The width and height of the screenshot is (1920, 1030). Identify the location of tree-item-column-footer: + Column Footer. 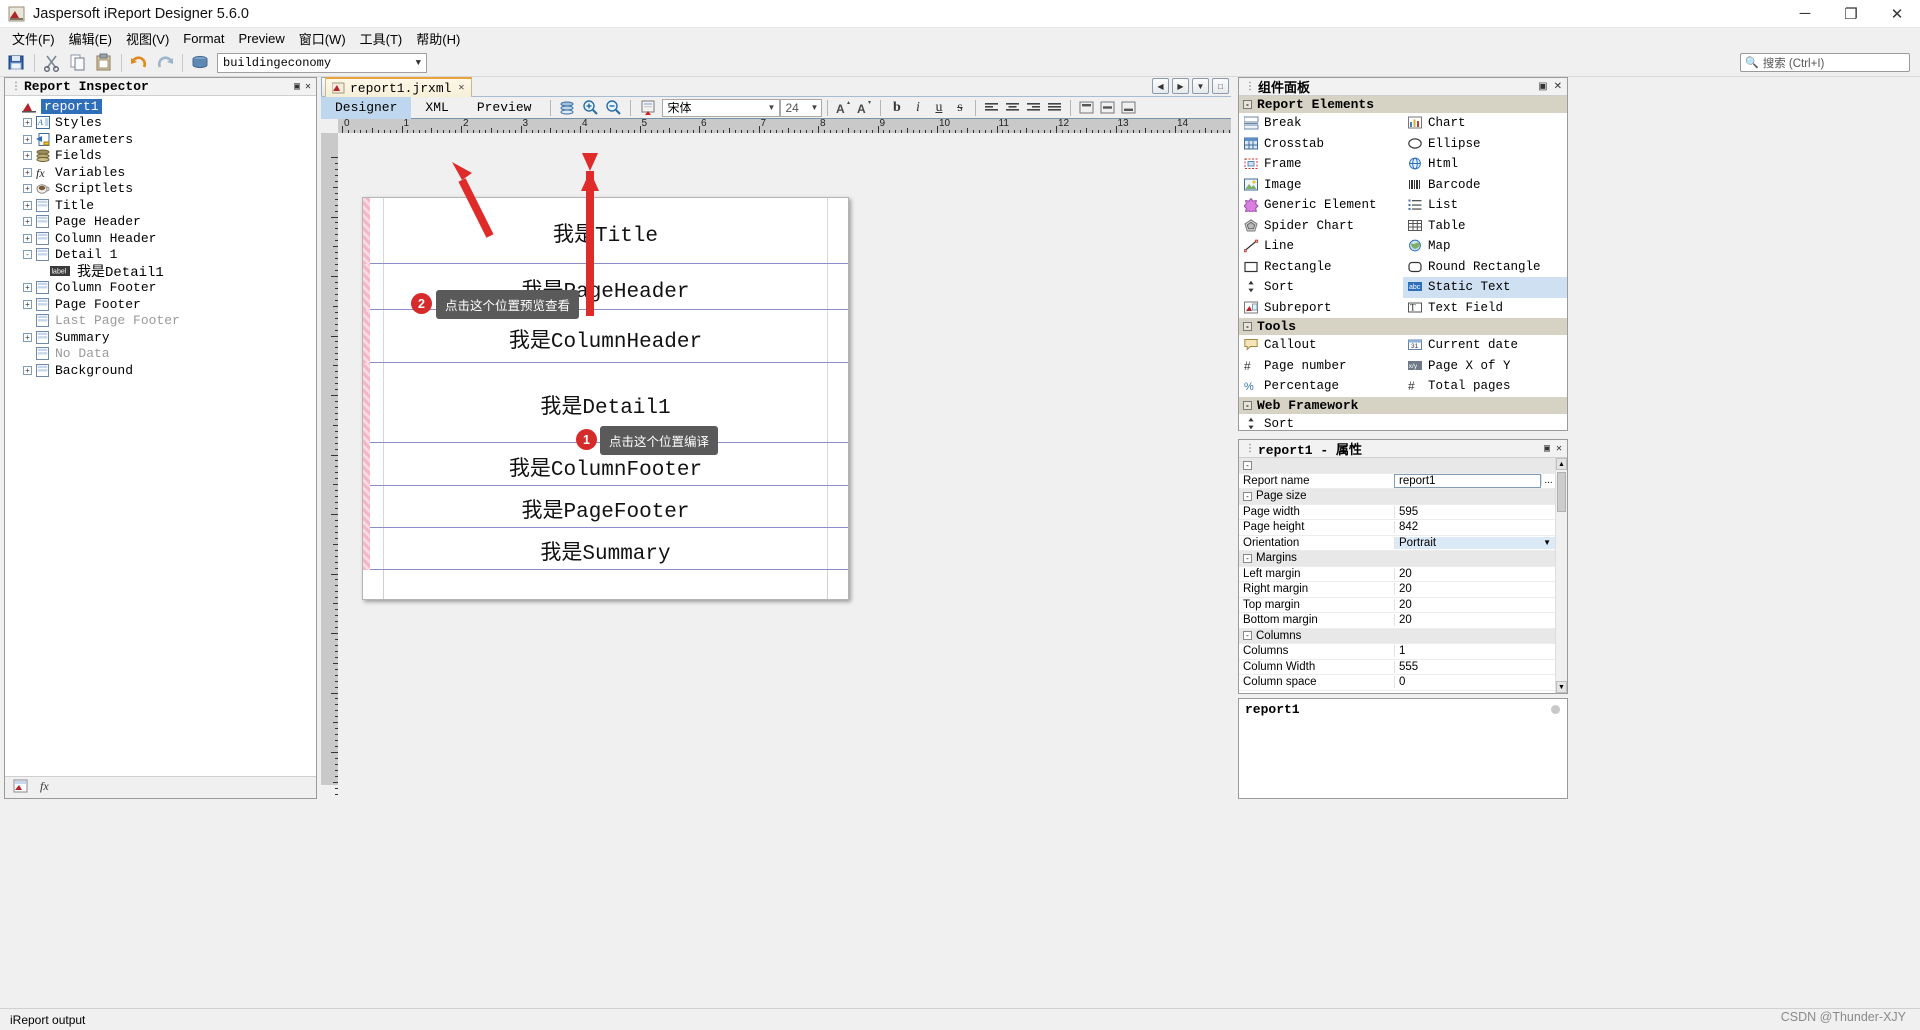
(160, 288).